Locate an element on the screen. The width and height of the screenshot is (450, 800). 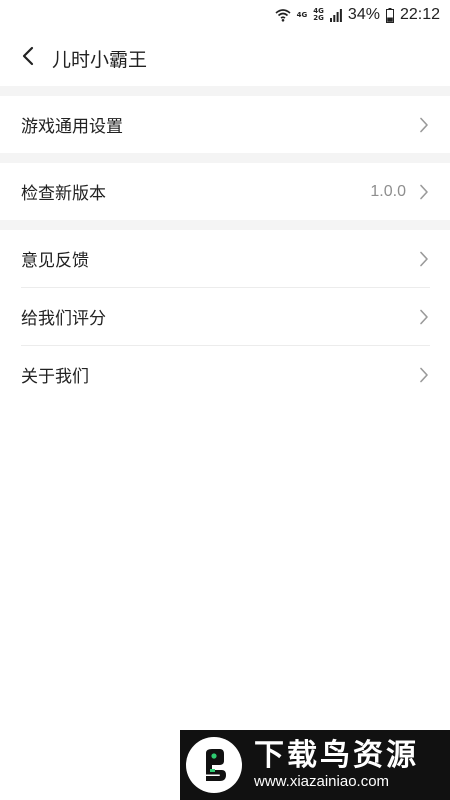
settings-row-game-general: 游戏通用设置 is located at coordinates (225, 124).